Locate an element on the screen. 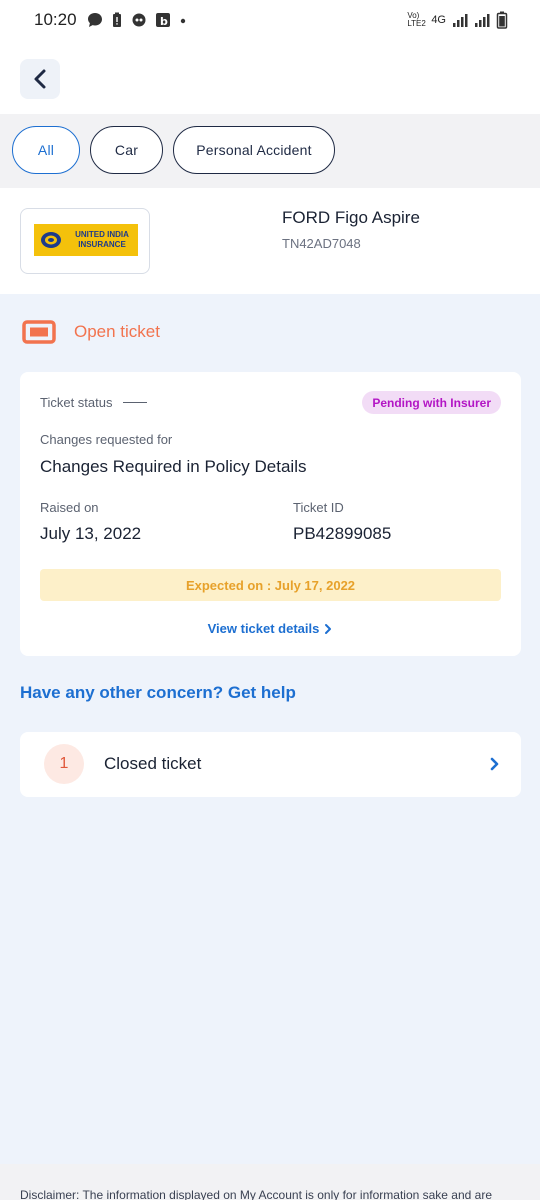  vehicle-name: FORD Figo Aspire is located at coordinates (351, 217).